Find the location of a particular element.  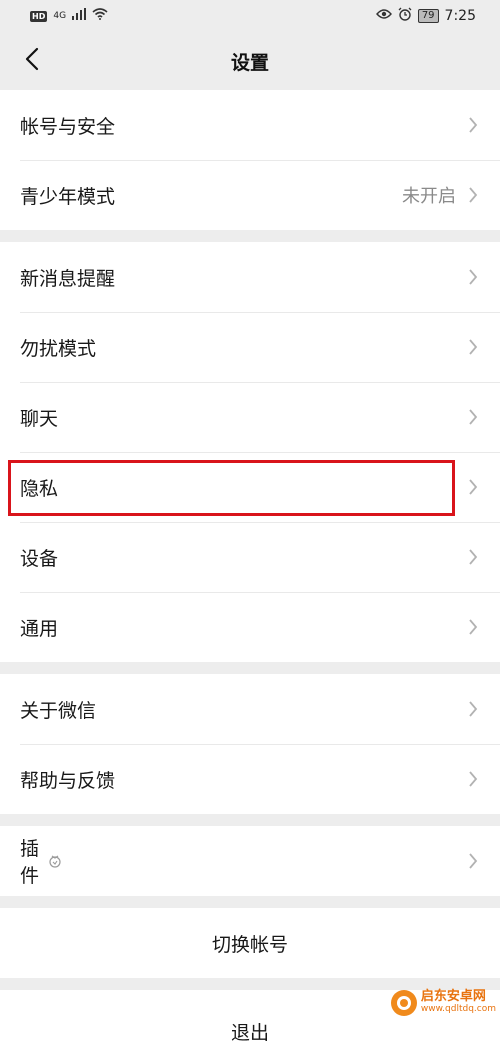

back-button is located at coordinates (32, 61).